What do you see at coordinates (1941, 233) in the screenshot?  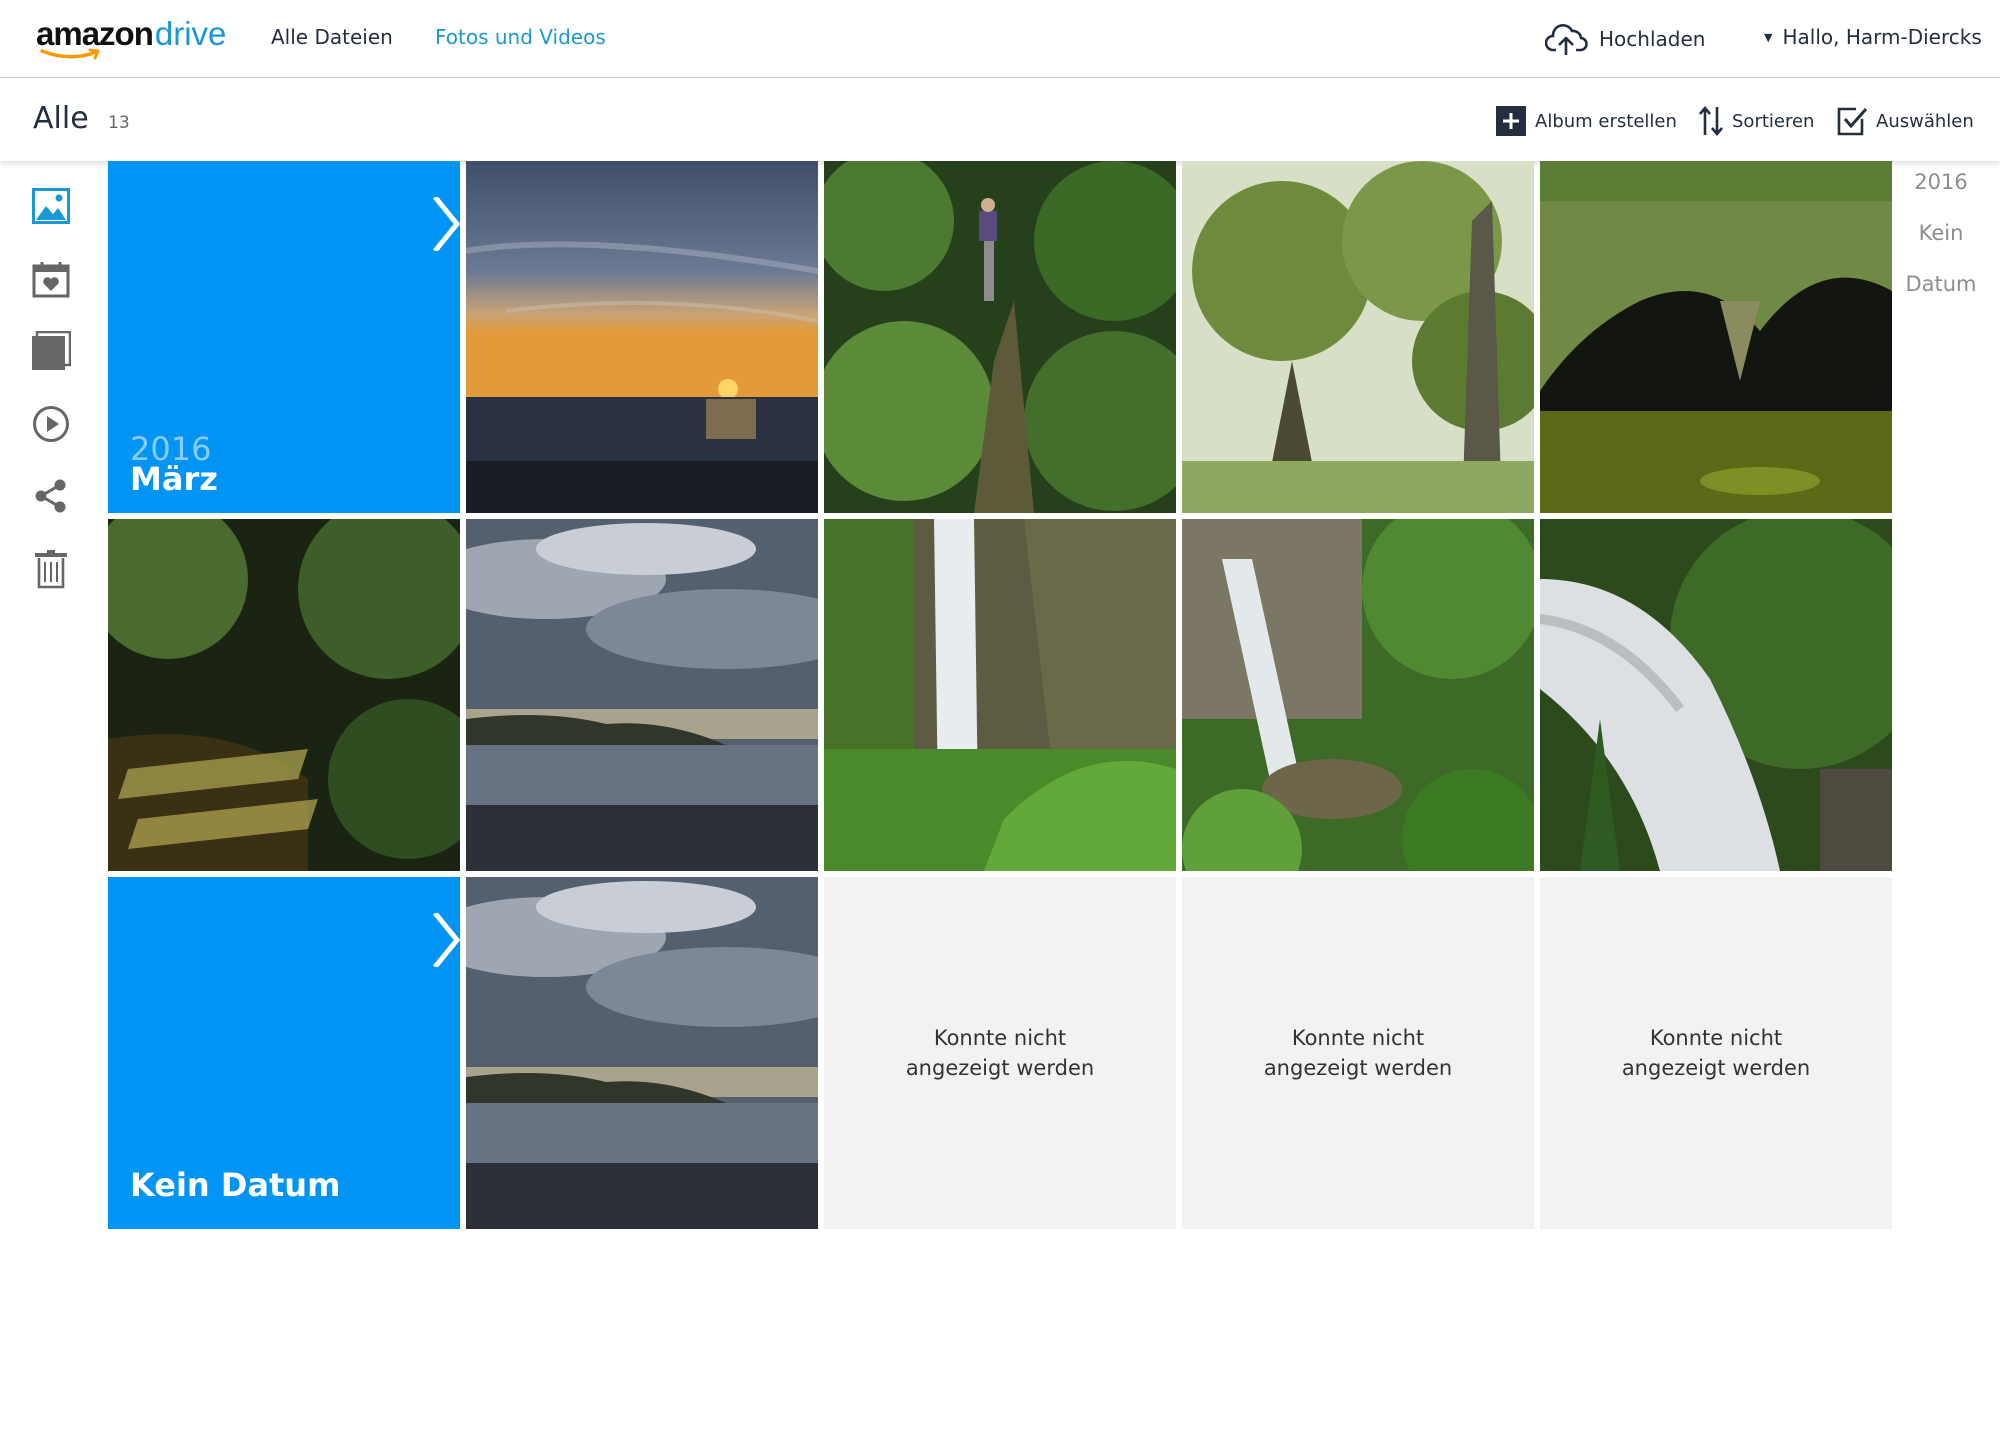 I see `timeline-no-date-line1: Kein` at bounding box center [1941, 233].